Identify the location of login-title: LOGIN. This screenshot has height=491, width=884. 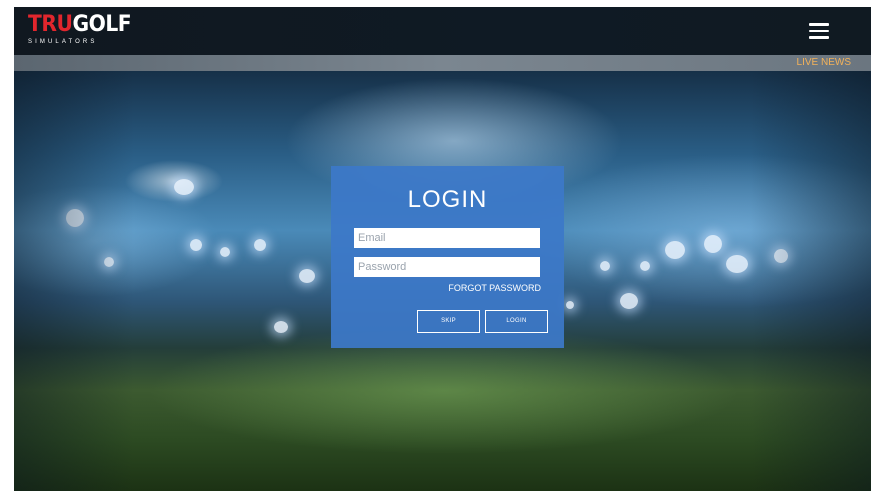
(447, 199).